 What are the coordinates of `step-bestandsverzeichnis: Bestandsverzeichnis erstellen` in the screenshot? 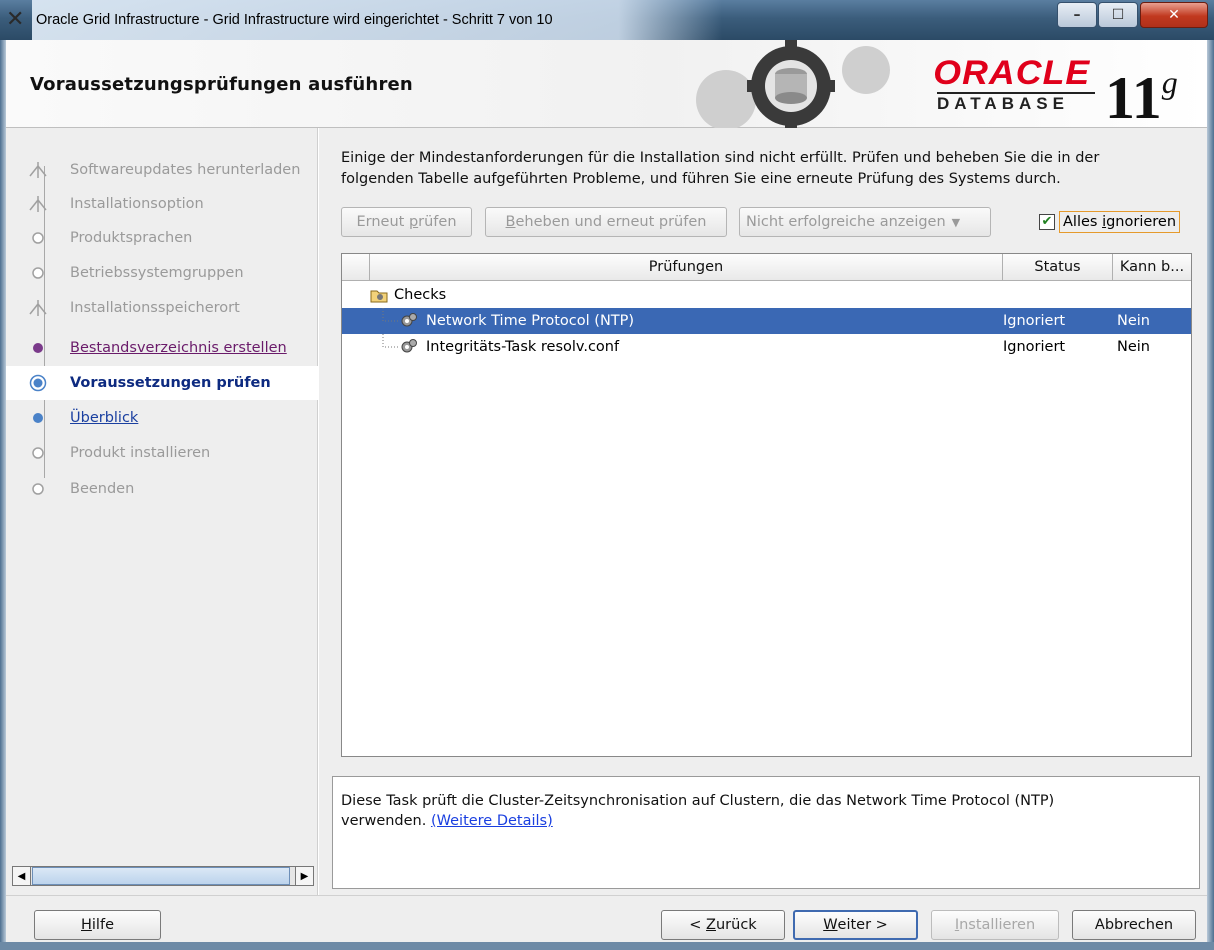 It's located at (162, 348).